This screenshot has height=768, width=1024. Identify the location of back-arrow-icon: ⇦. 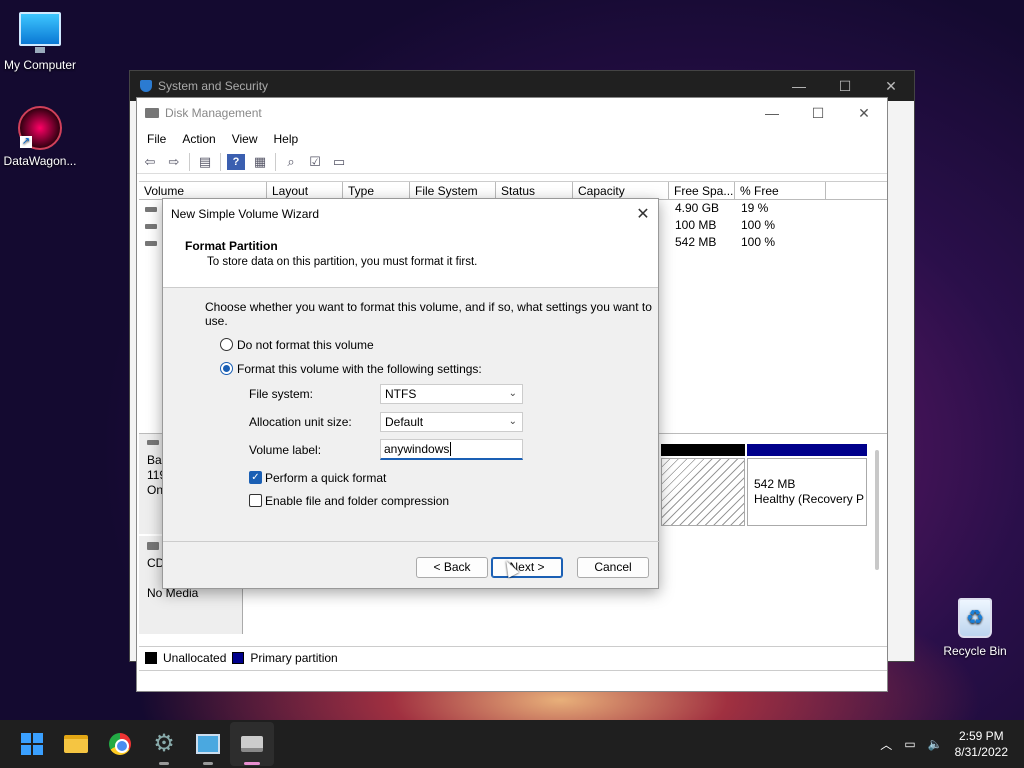
(150, 162).